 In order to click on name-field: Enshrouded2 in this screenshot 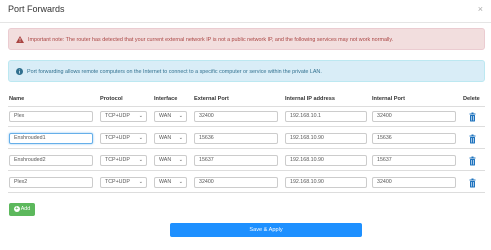, I will do `click(51, 160)`.